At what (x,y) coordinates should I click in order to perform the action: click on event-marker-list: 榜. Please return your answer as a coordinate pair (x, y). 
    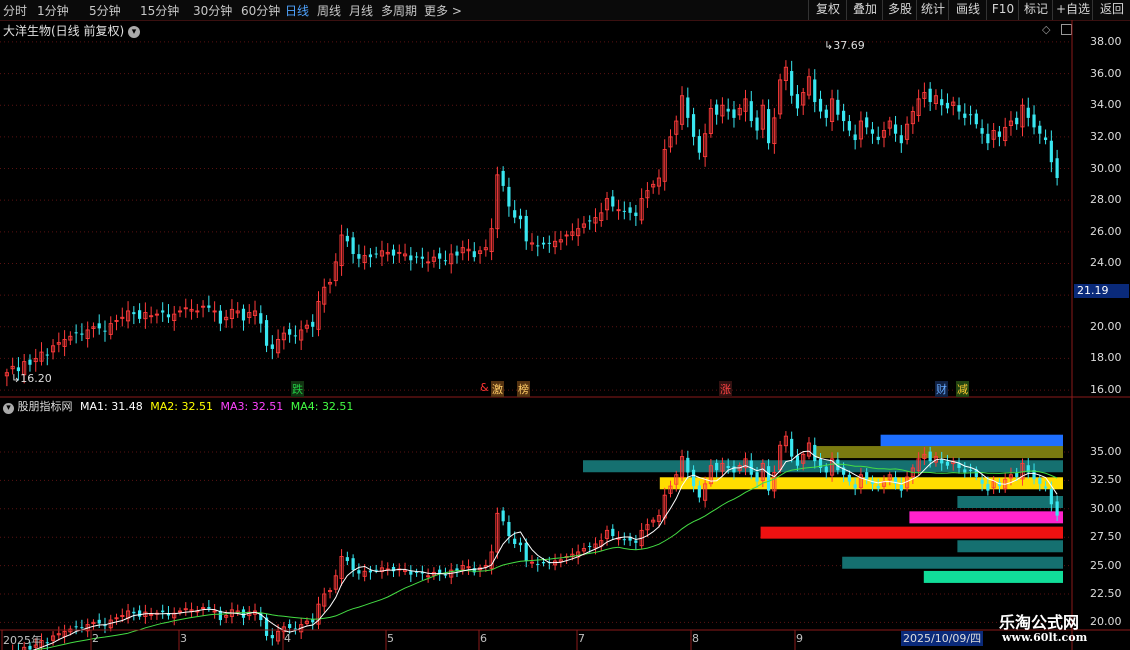
    Looking at the image, I should click on (523, 389).